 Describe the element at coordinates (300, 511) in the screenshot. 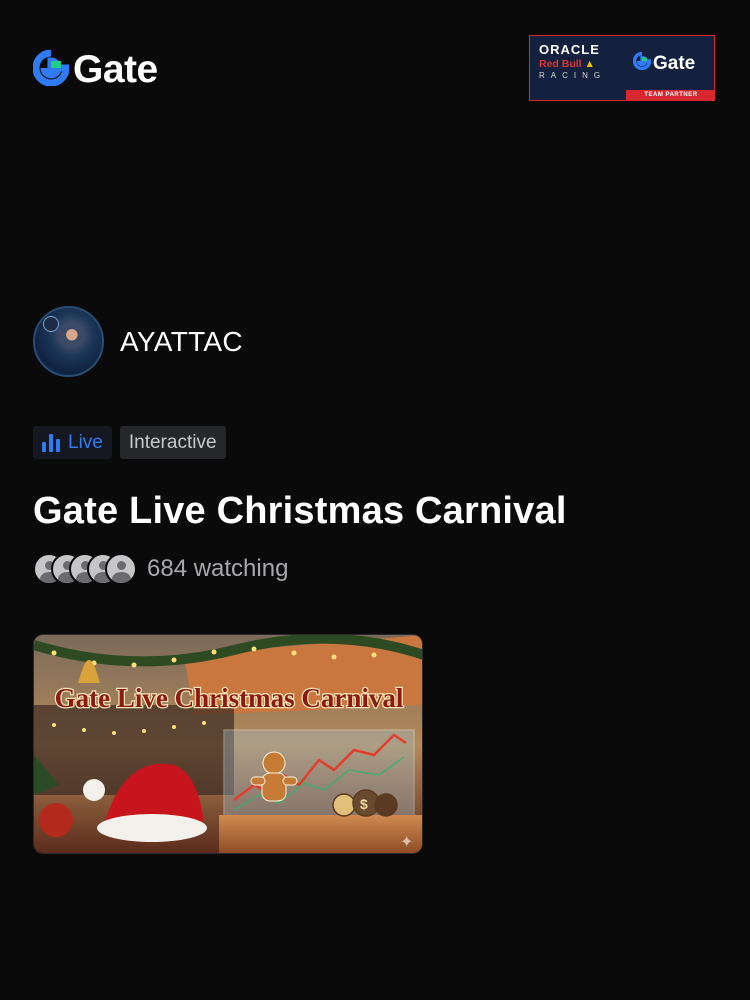

I see `stream-title: Gate Live Christmas Carnival` at that location.